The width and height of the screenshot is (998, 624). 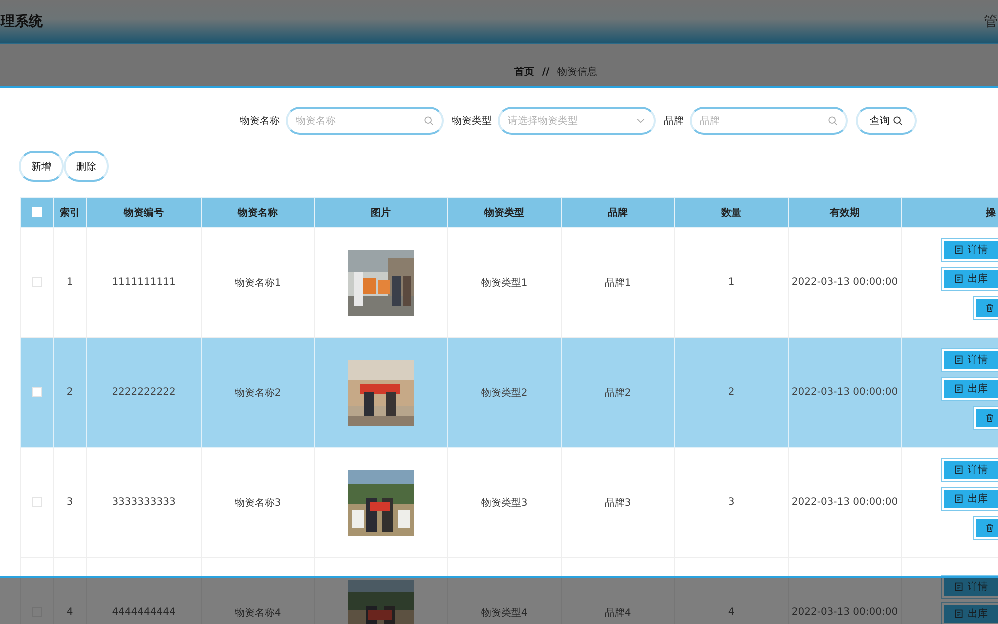 What do you see at coordinates (618, 503) in the screenshot?
I see `table-cell: 品牌3` at bounding box center [618, 503].